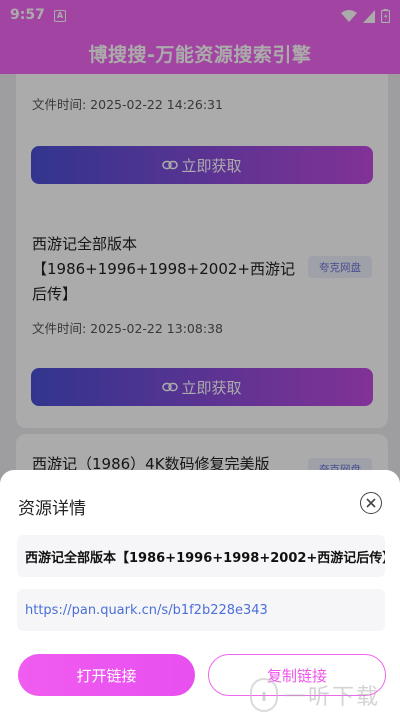 The width and height of the screenshot is (400, 721). I want to click on close-icon, so click(371, 503).